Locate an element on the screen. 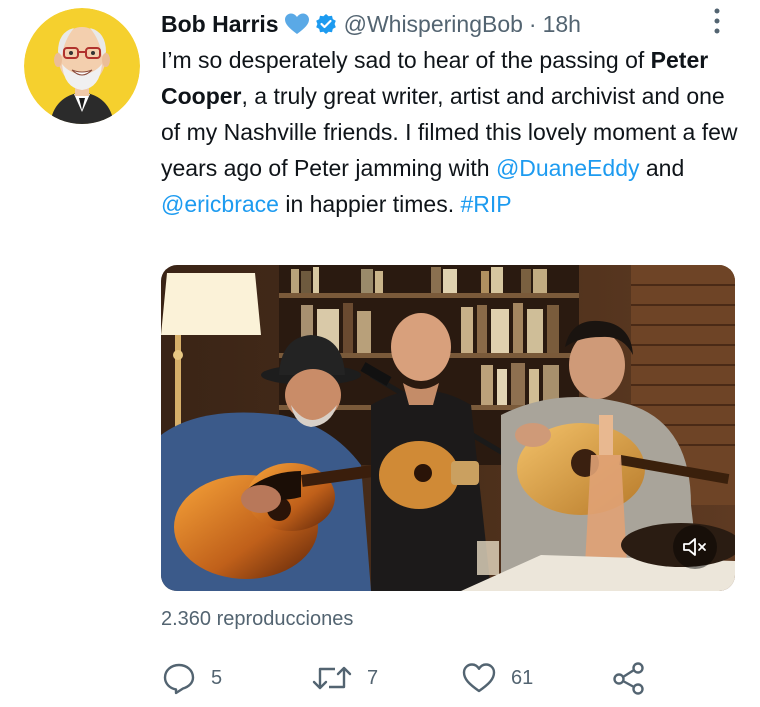 Image resolution: width=760 pixels, height=707 pixels. mute-toggle-button is located at coordinates (695, 547).